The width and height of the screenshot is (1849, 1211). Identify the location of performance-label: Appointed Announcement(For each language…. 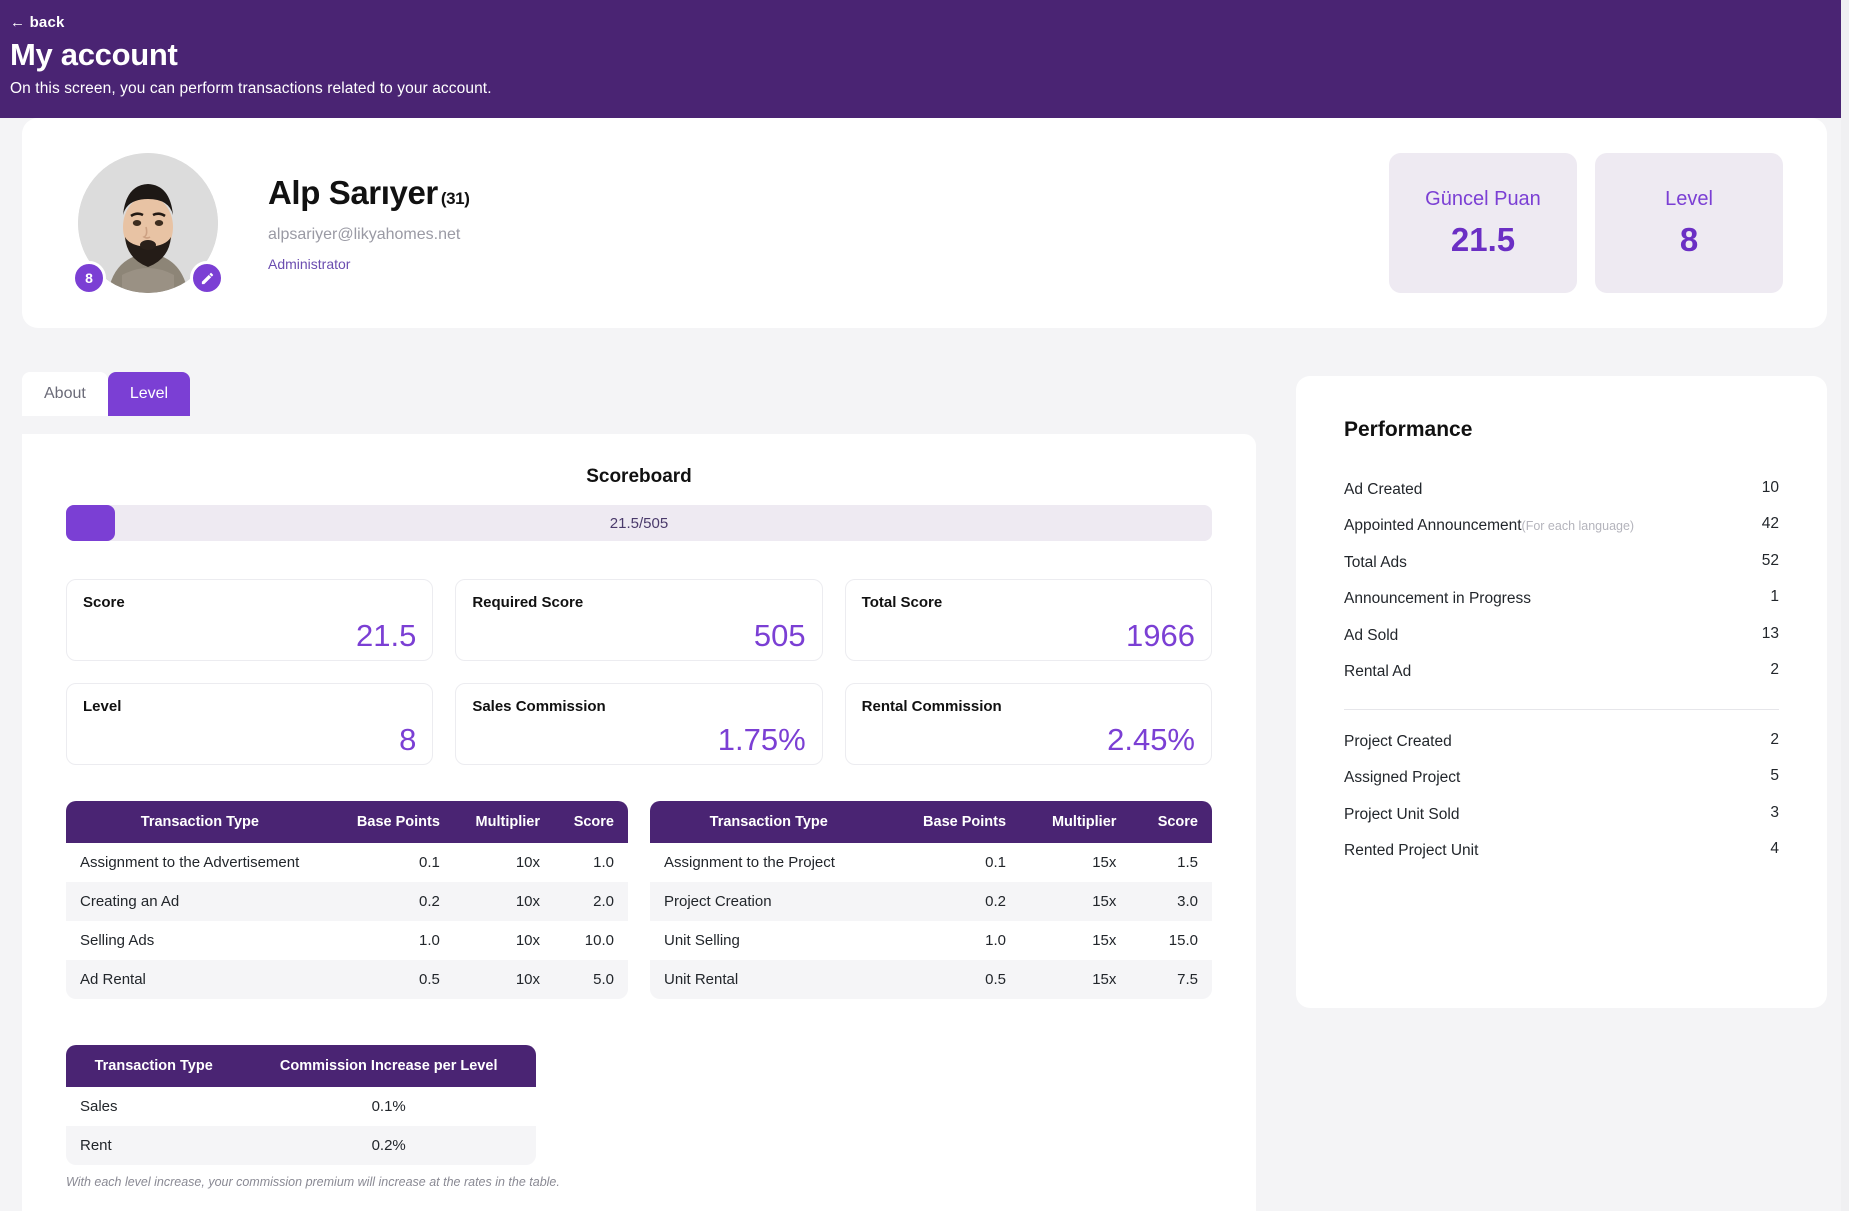
(1489, 526).